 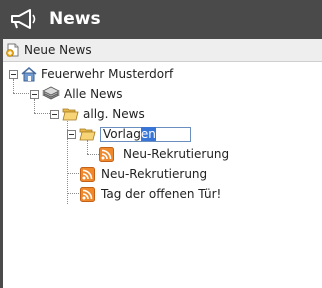 I want to click on tree-node-label: allg. News, so click(x=114, y=114).